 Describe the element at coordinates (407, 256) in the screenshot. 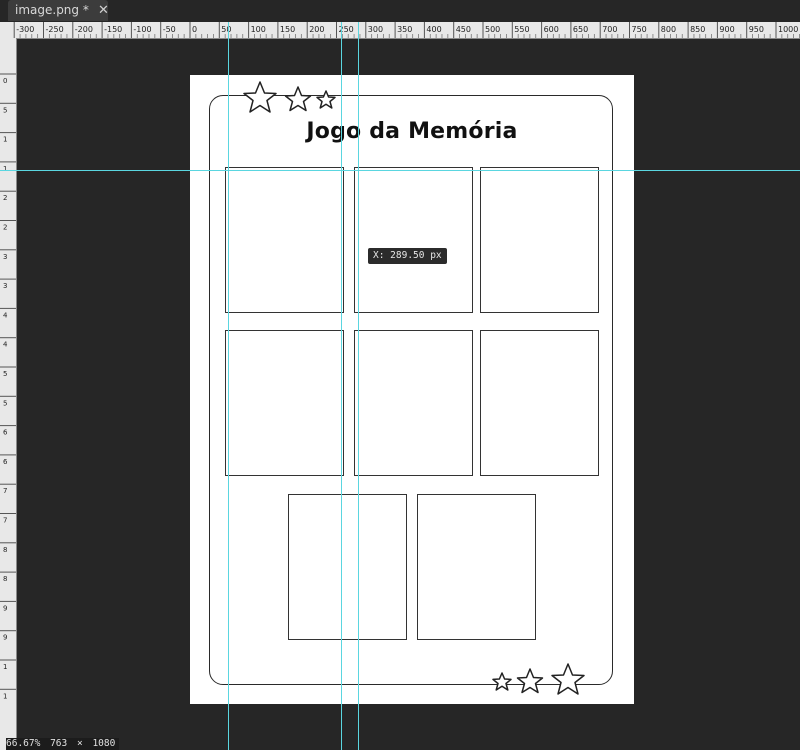

I see `coordinate-tooltip: X: 289.50 px` at that location.